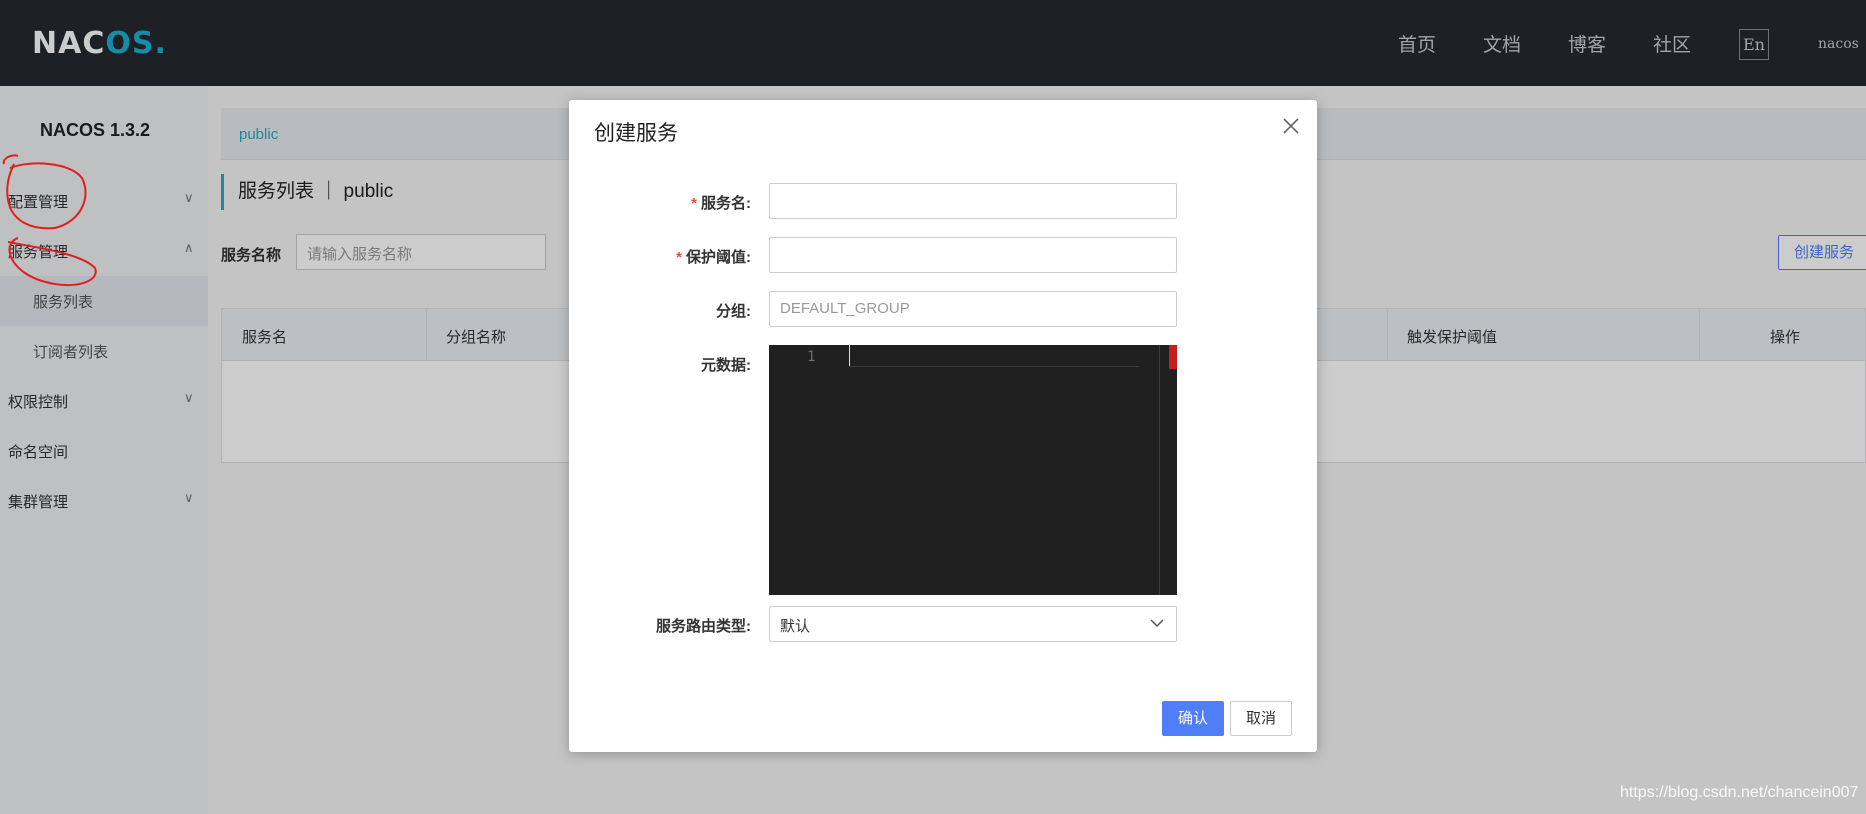  What do you see at coordinates (1159, 470) in the screenshot?
I see `editor-print-margin` at bounding box center [1159, 470].